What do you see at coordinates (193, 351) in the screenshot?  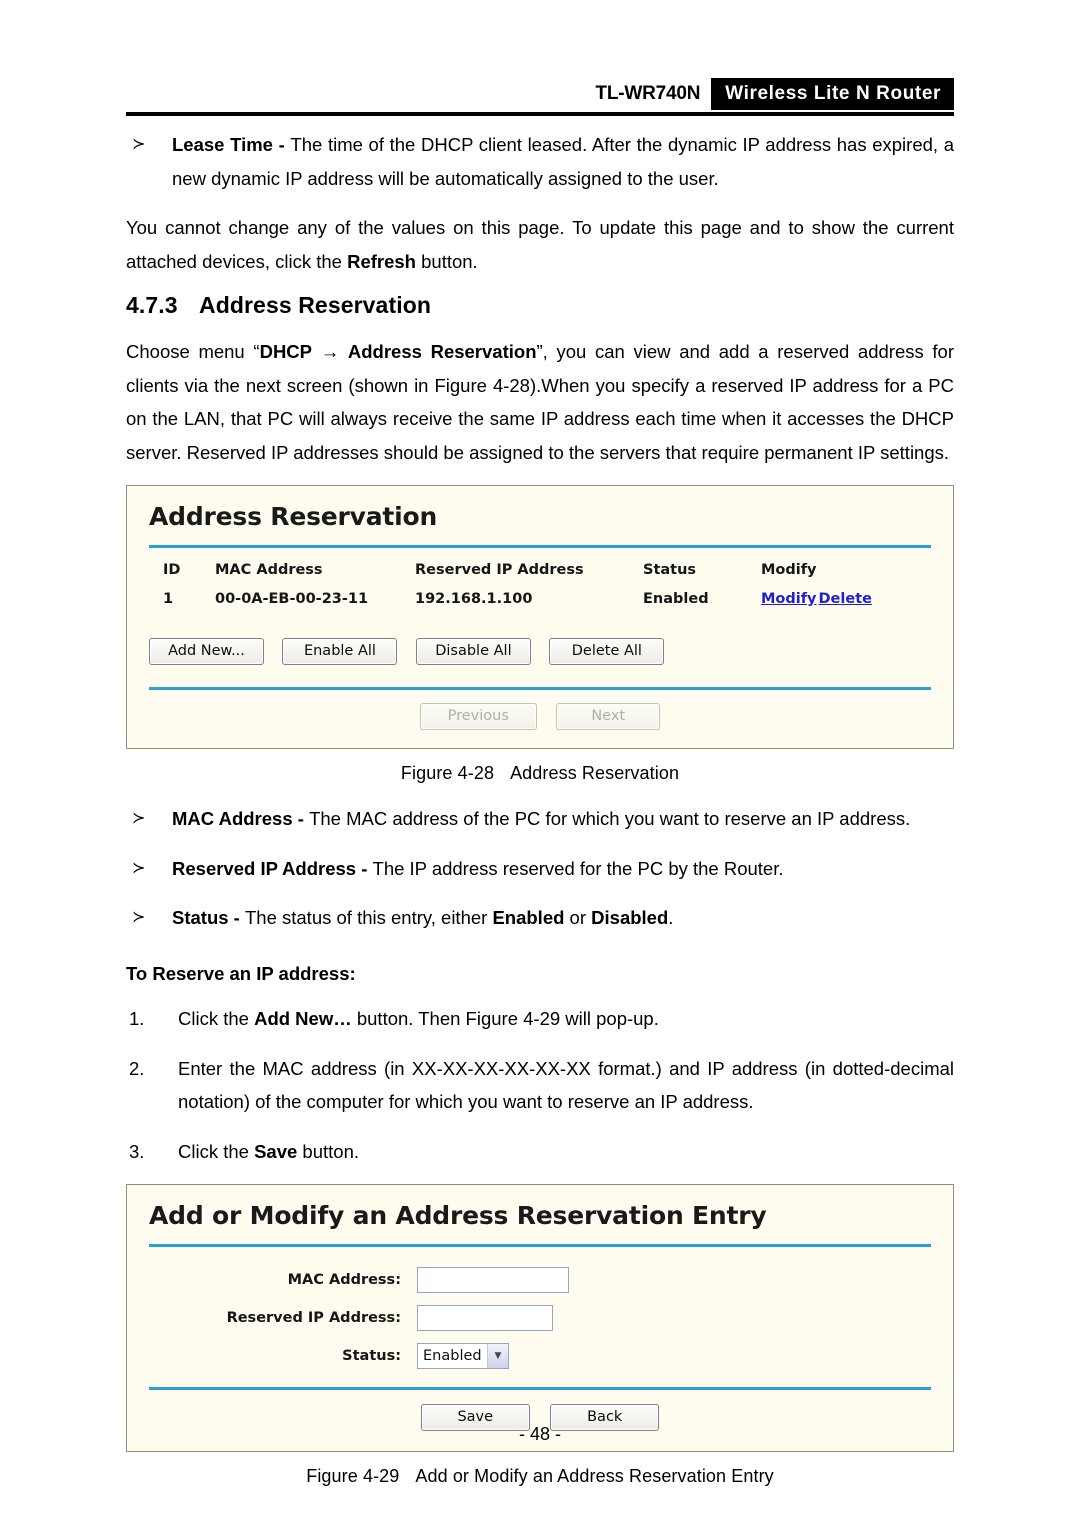 I see `intro-part1: Choose menu “` at bounding box center [193, 351].